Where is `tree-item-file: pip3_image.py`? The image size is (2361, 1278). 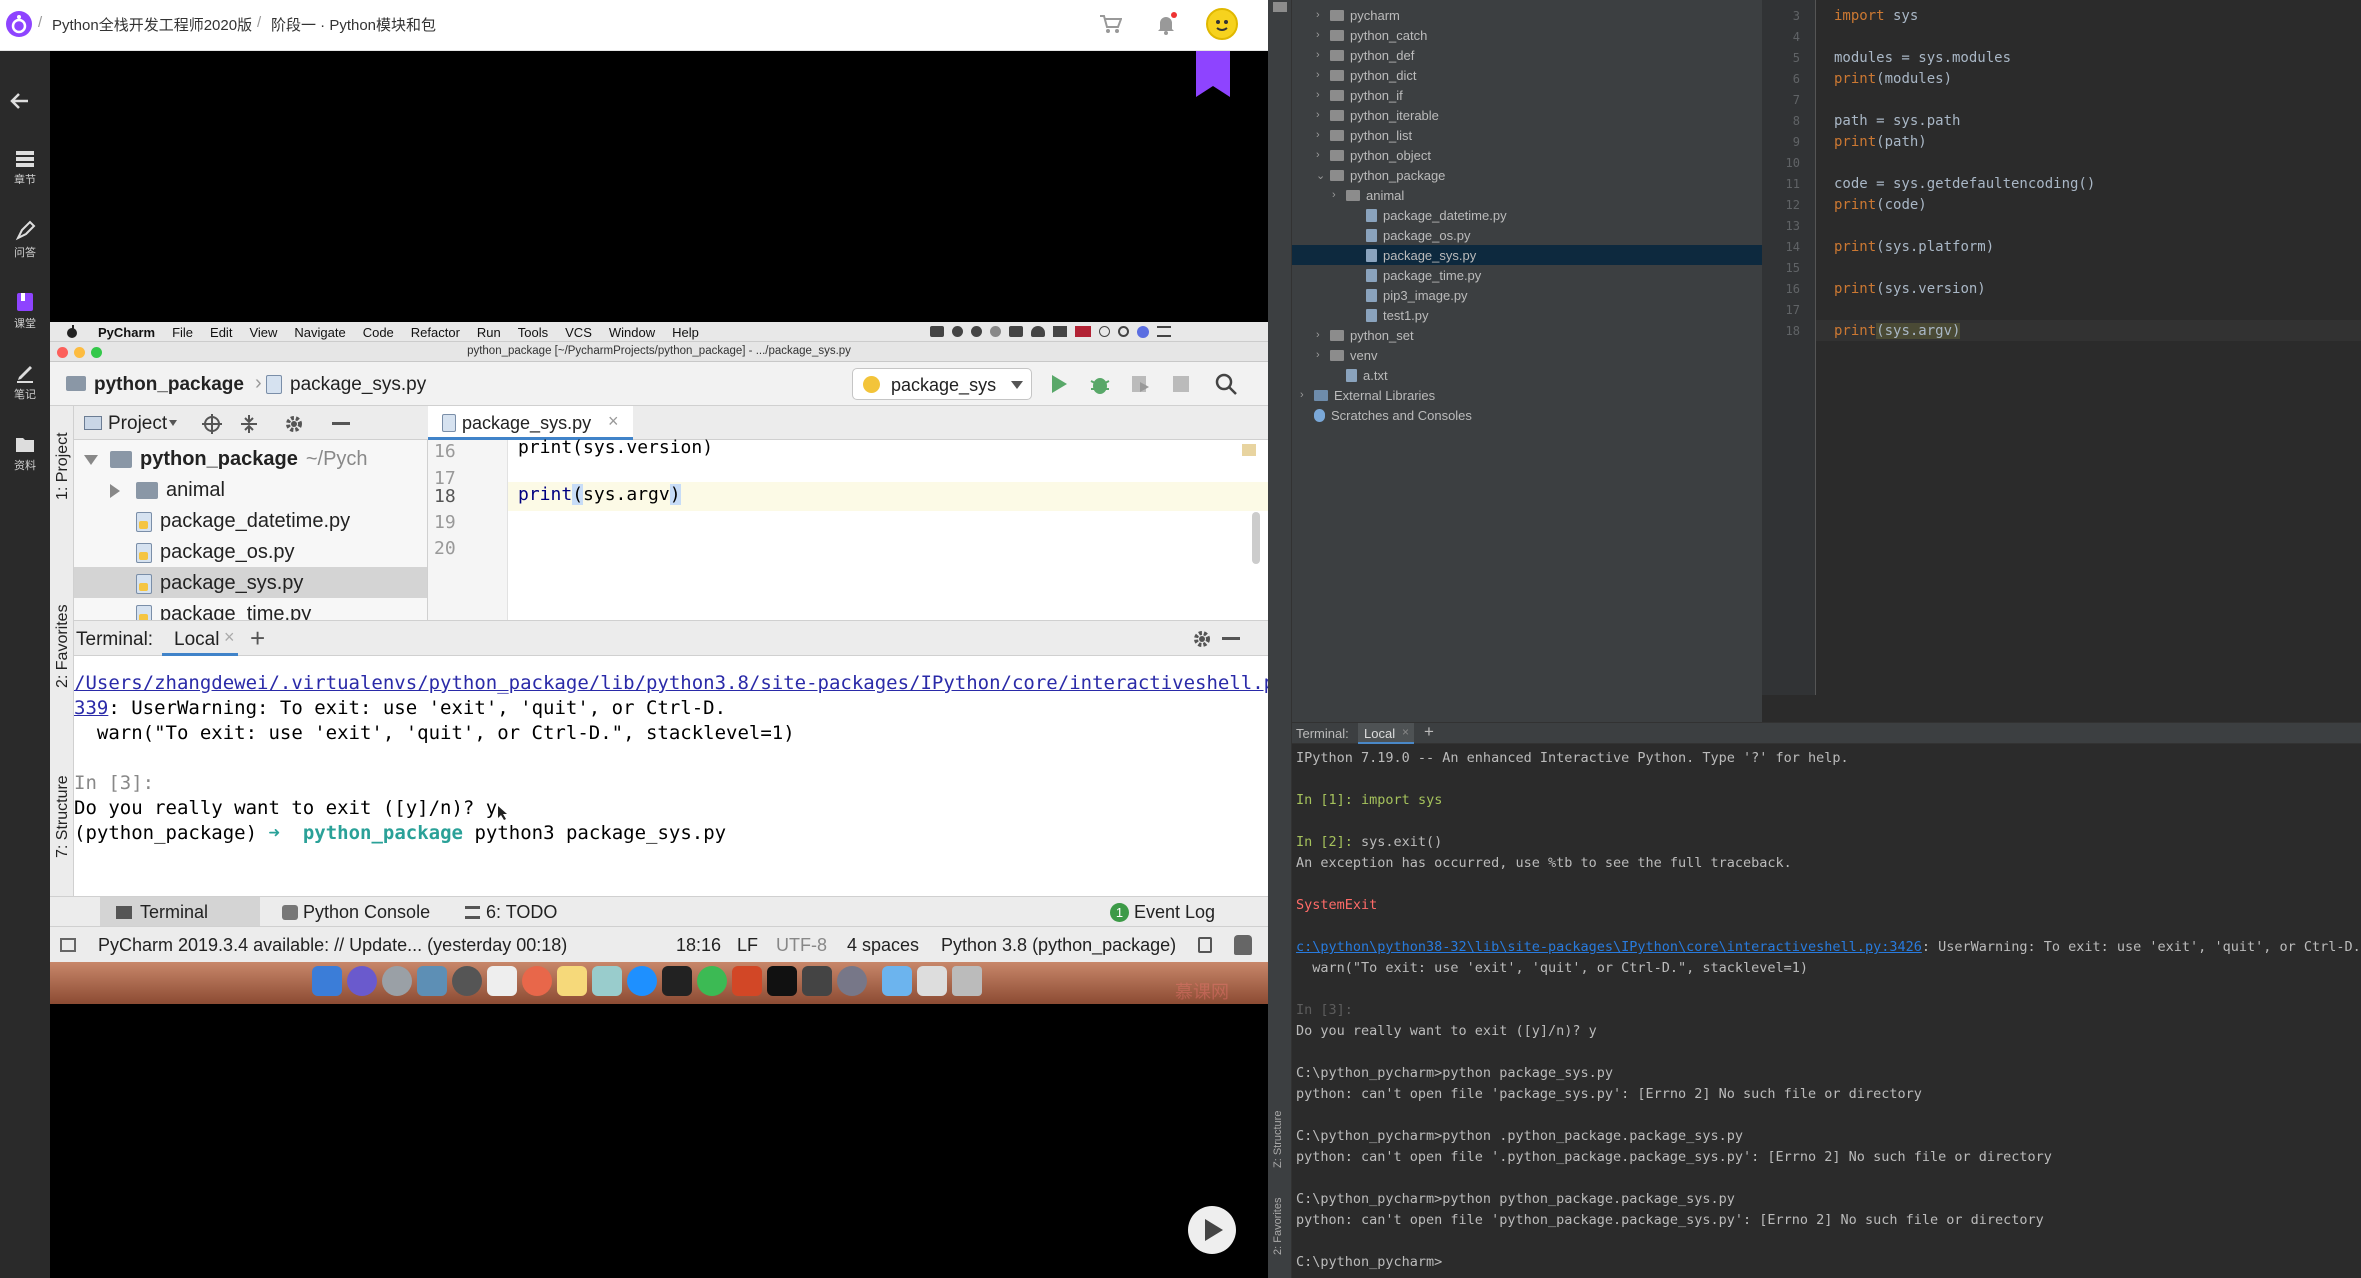 tree-item-file: pip3_image.py is located at coordinates (1410, 295).